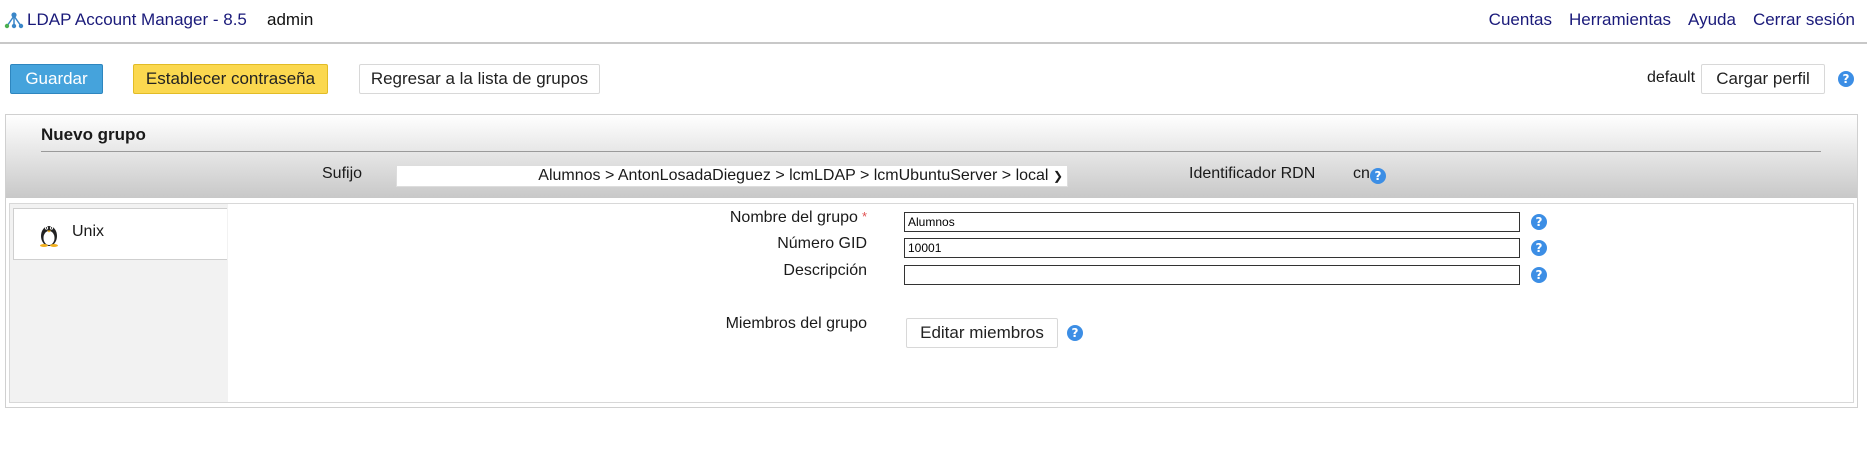 This screenshot has height=450, width=1867. What do you see at coordinates (1520, 20) in the screenshot?
I see `nav-accounts-link: Cuentas` at bounding box center [1520, 20].